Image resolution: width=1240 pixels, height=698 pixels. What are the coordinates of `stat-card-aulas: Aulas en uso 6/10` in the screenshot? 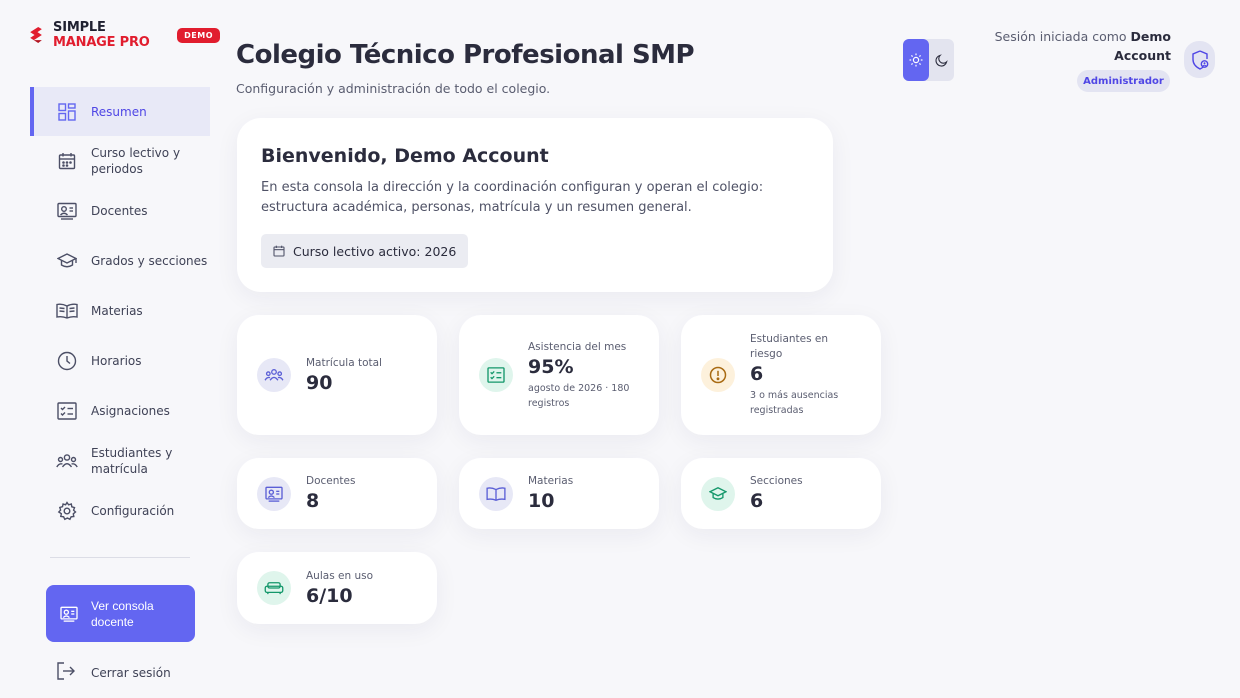 It's located at (337, 588).